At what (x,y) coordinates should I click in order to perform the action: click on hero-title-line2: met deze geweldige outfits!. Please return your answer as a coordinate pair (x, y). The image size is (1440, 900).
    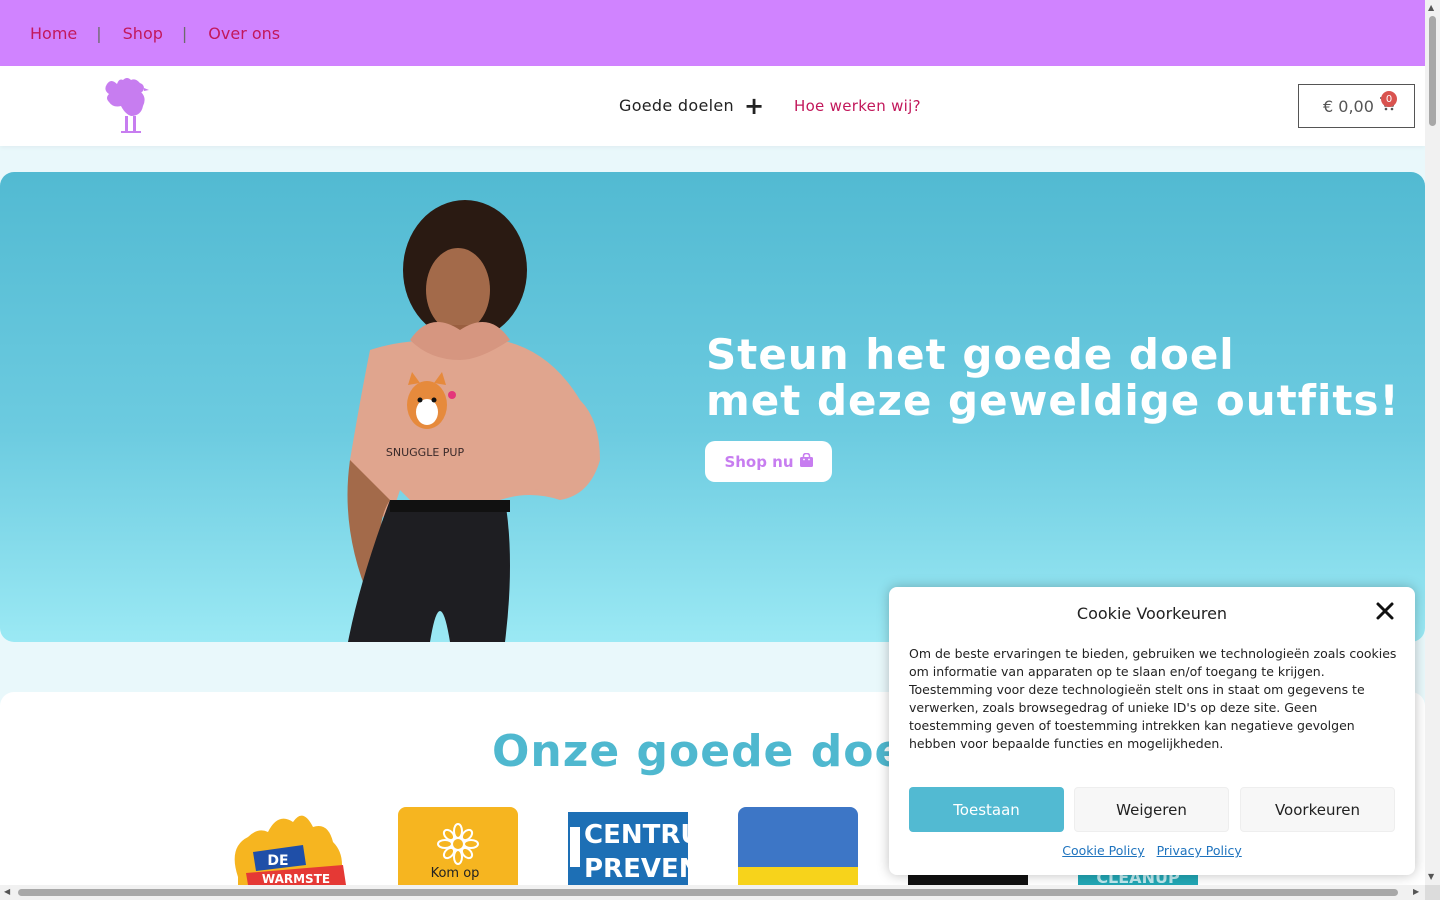
    Looking at the image, I should click on (1053, 400).